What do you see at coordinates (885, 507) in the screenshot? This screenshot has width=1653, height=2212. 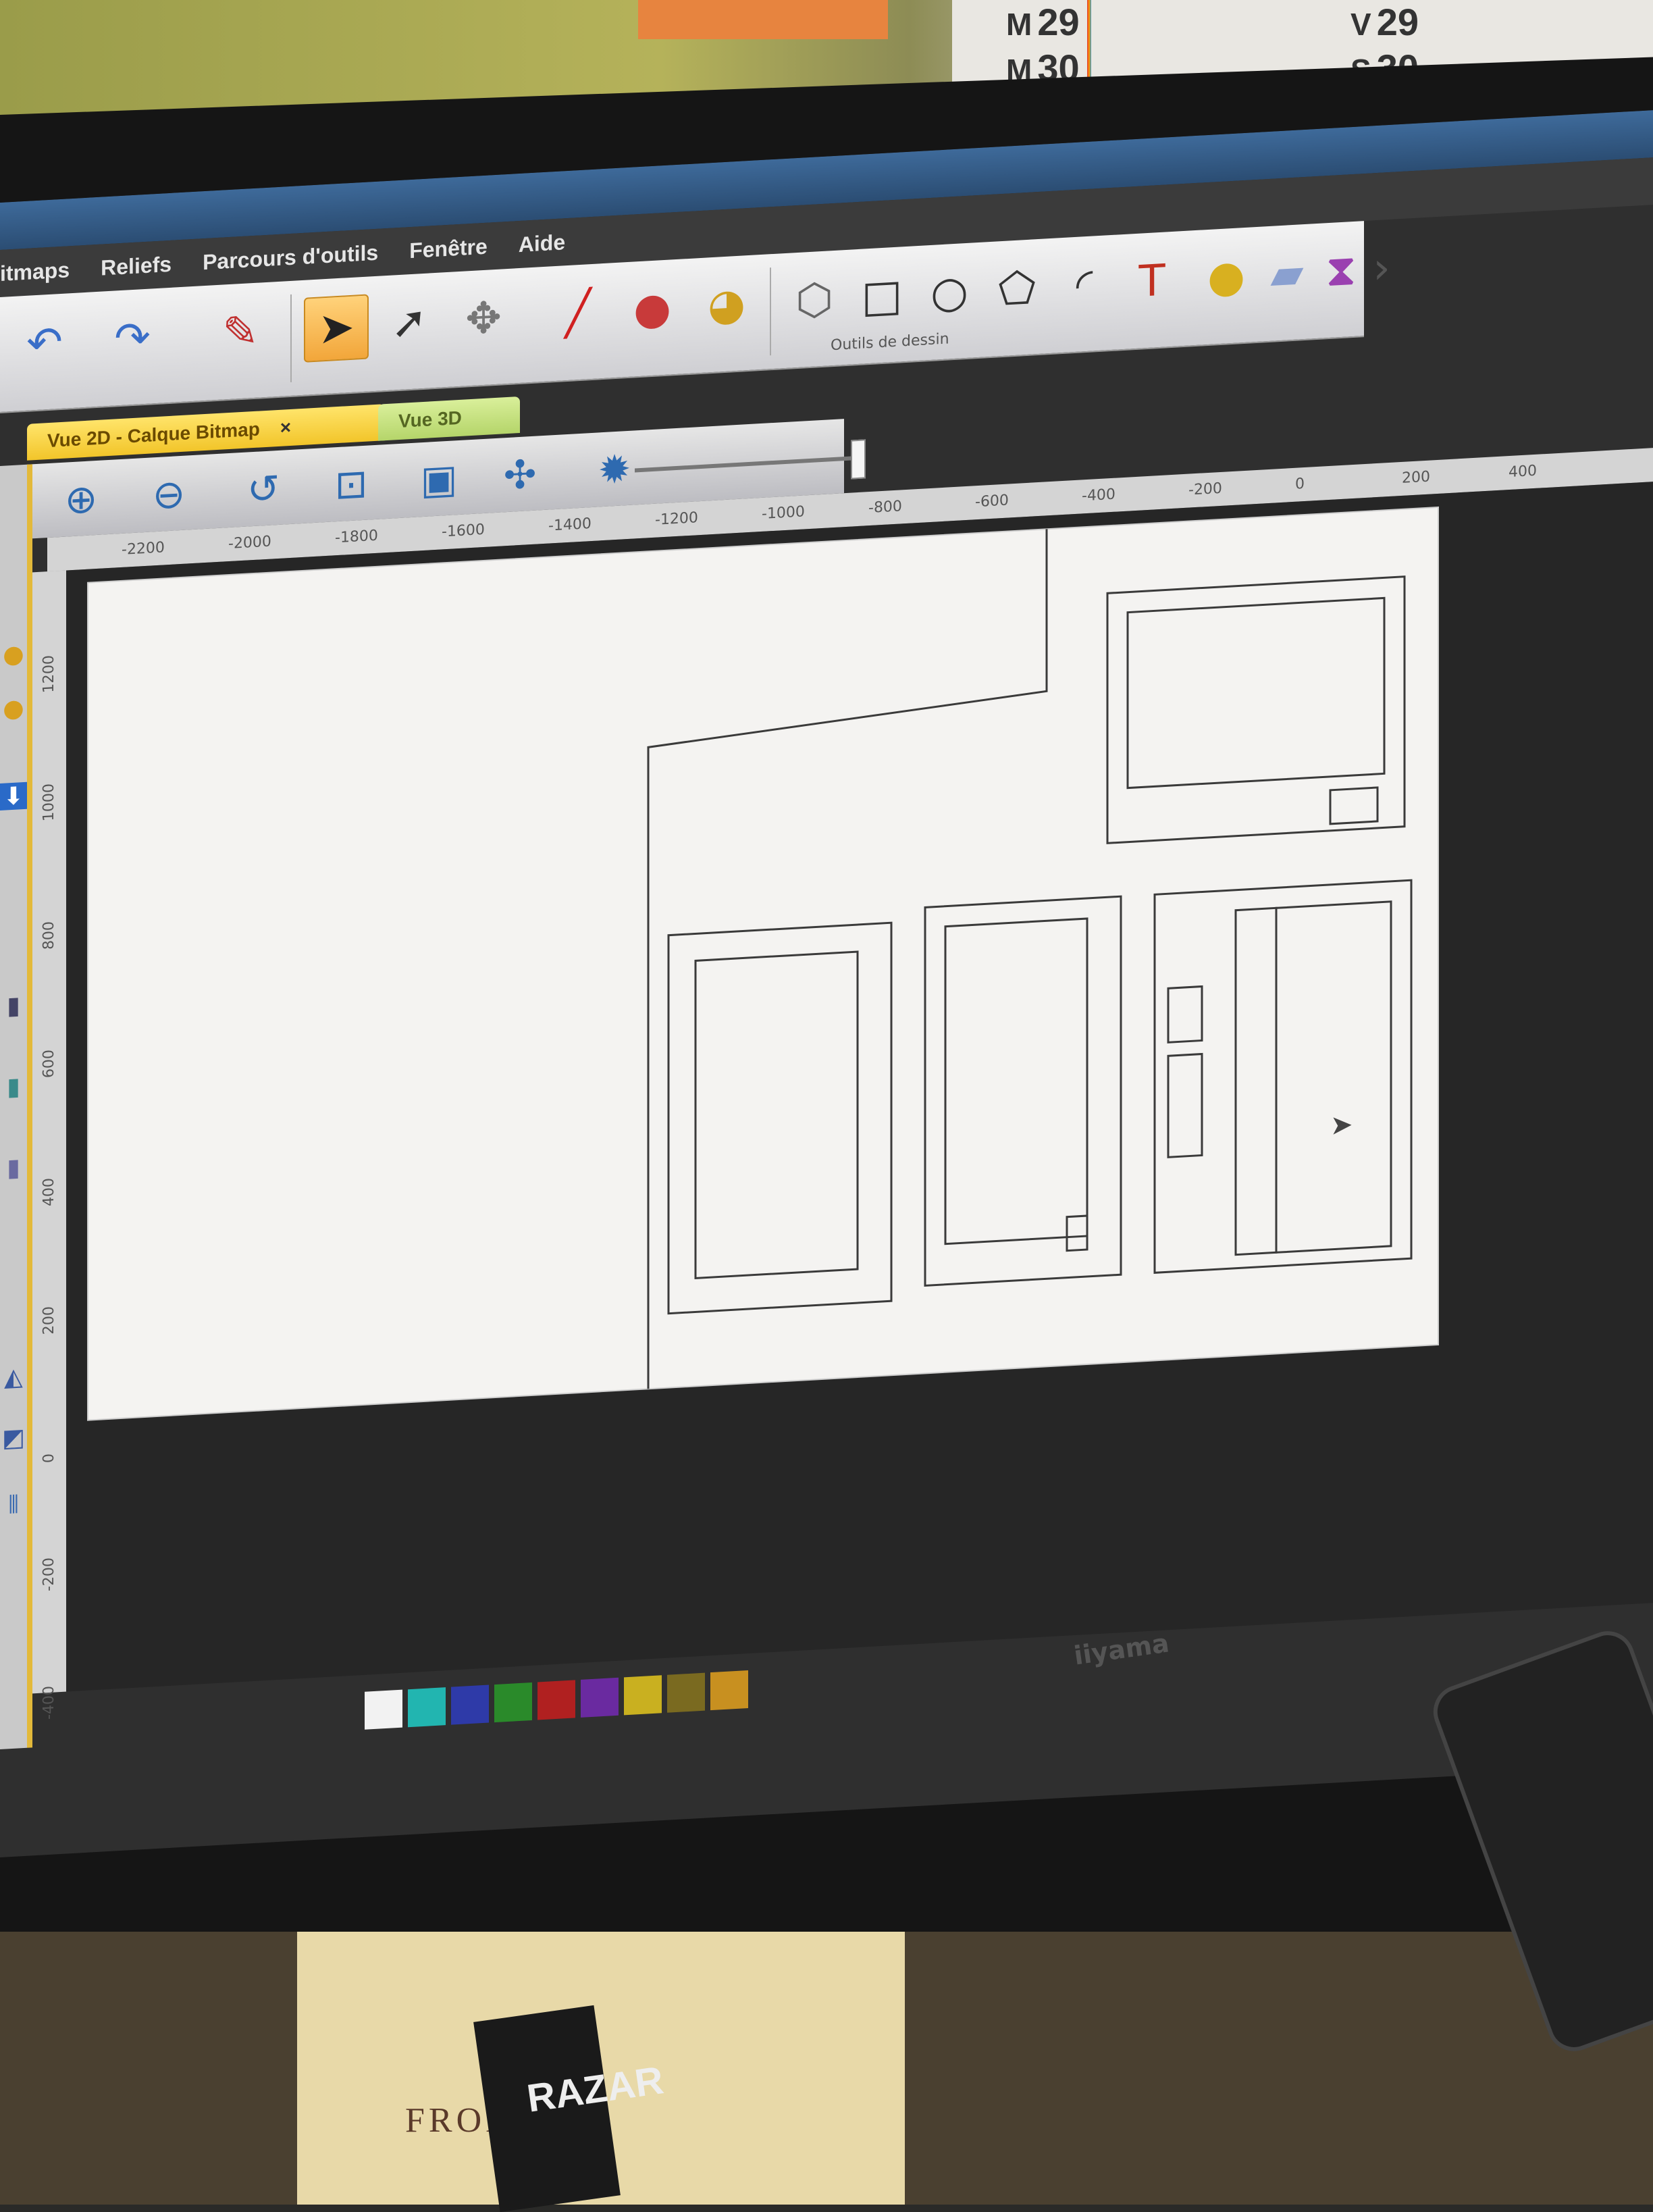 I see `ruler-tick-label: -800` at bounding box center [885, 507].